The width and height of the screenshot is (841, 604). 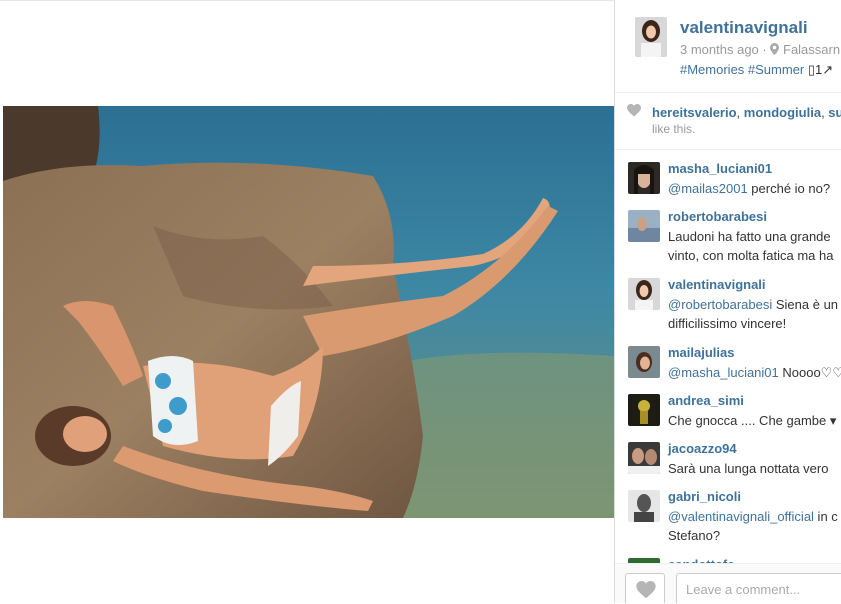 I want to click on likes-section, so click(x=728, y=121).